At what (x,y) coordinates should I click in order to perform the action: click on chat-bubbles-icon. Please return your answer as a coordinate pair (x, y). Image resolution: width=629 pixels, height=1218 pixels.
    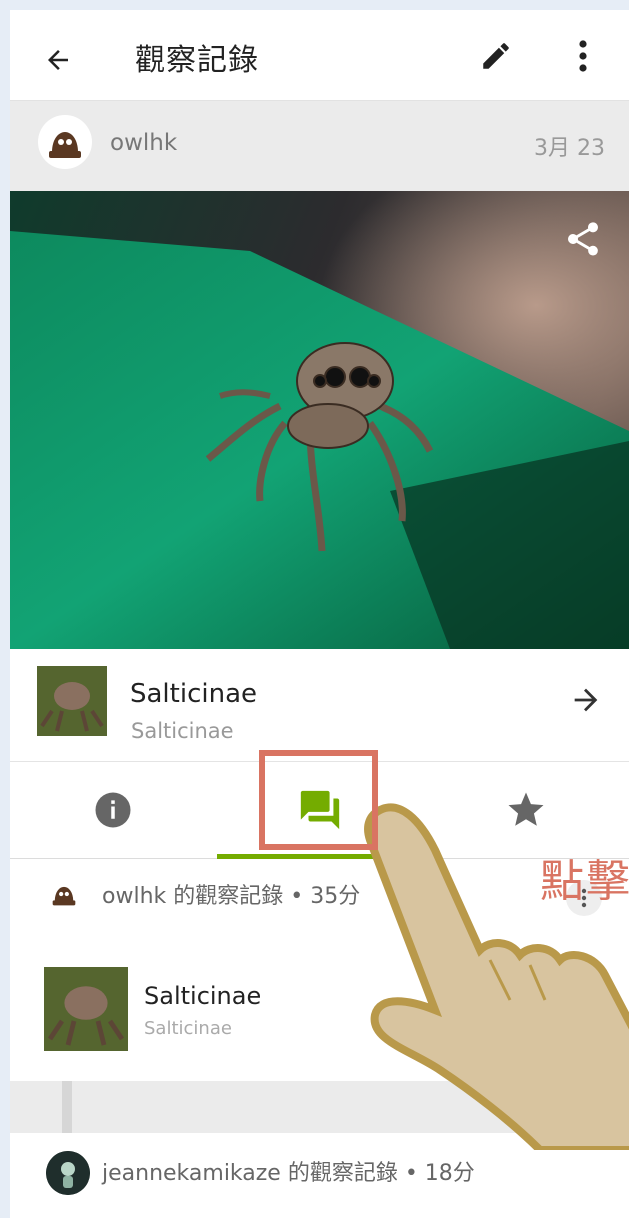
    Looking at the image, I should click on (320, 810).